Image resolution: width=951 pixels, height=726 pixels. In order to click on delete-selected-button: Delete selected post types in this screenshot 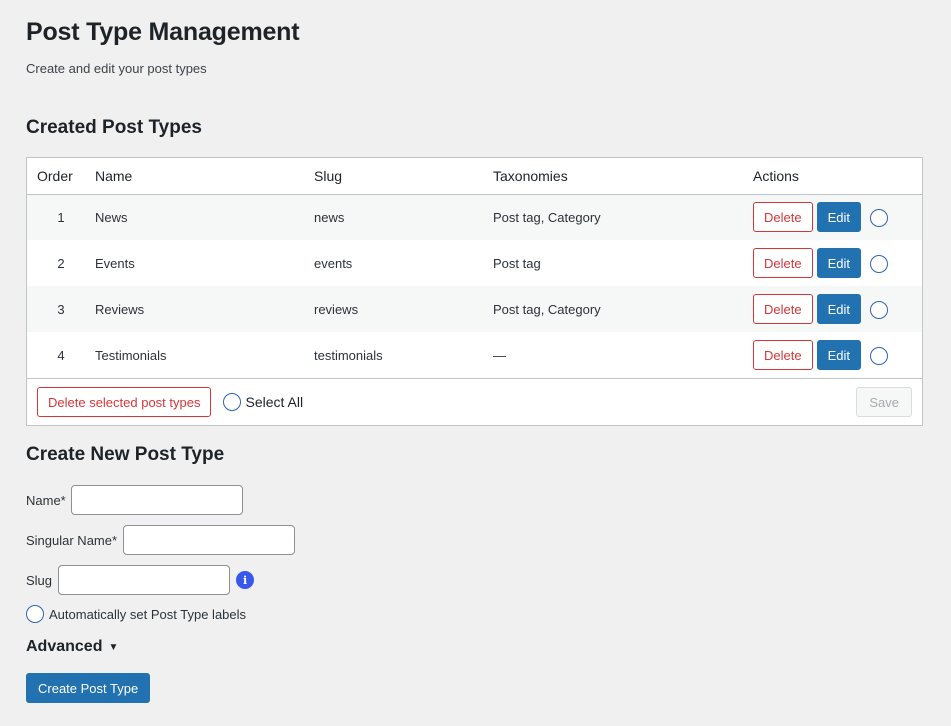, I will do `click(124, 402)`.